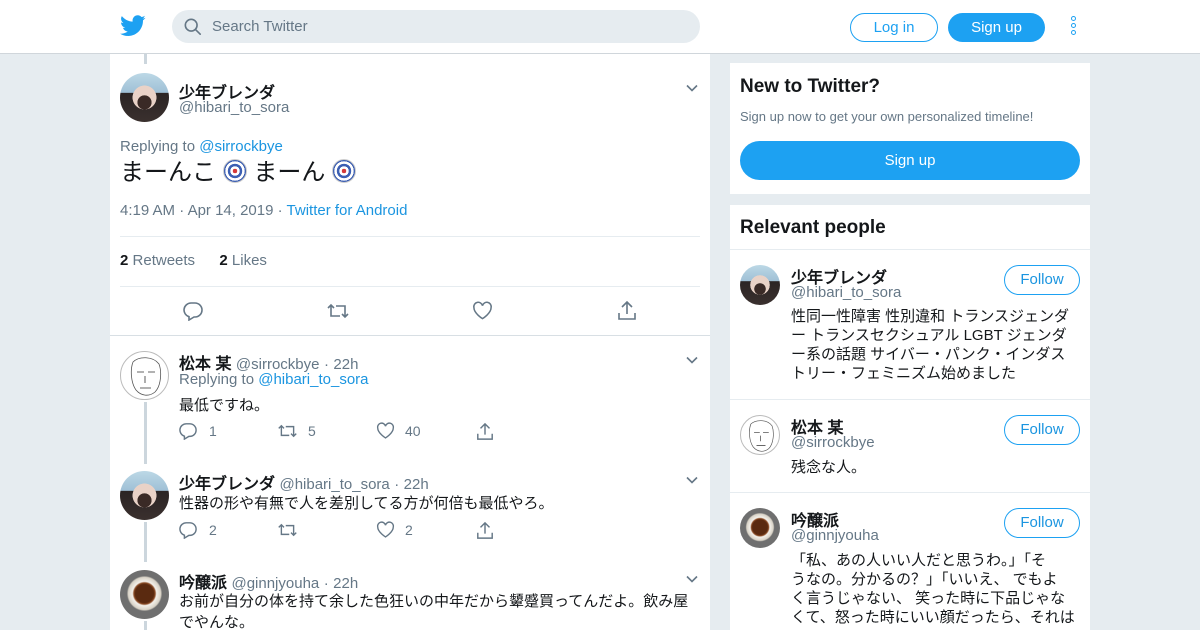 This screenshot has width=1200, height=630. What do you see at coordinates (829, 467) in the screenshot?
I see `bio-line: 残念な人。` at bounding box center [829, 467].